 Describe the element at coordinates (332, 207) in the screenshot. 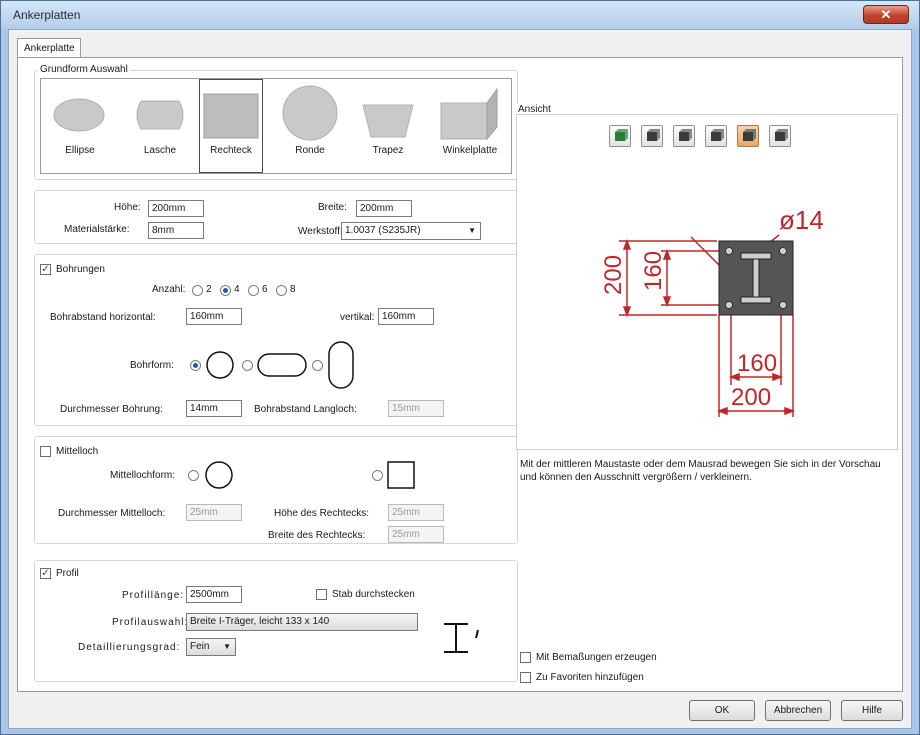

I see `breite-label: Breite:` at that location.